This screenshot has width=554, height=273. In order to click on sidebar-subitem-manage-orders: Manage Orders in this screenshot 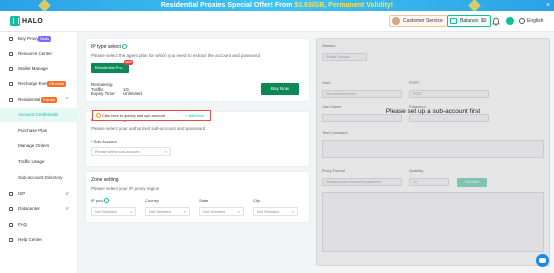, I will do `click(39, 146)`.